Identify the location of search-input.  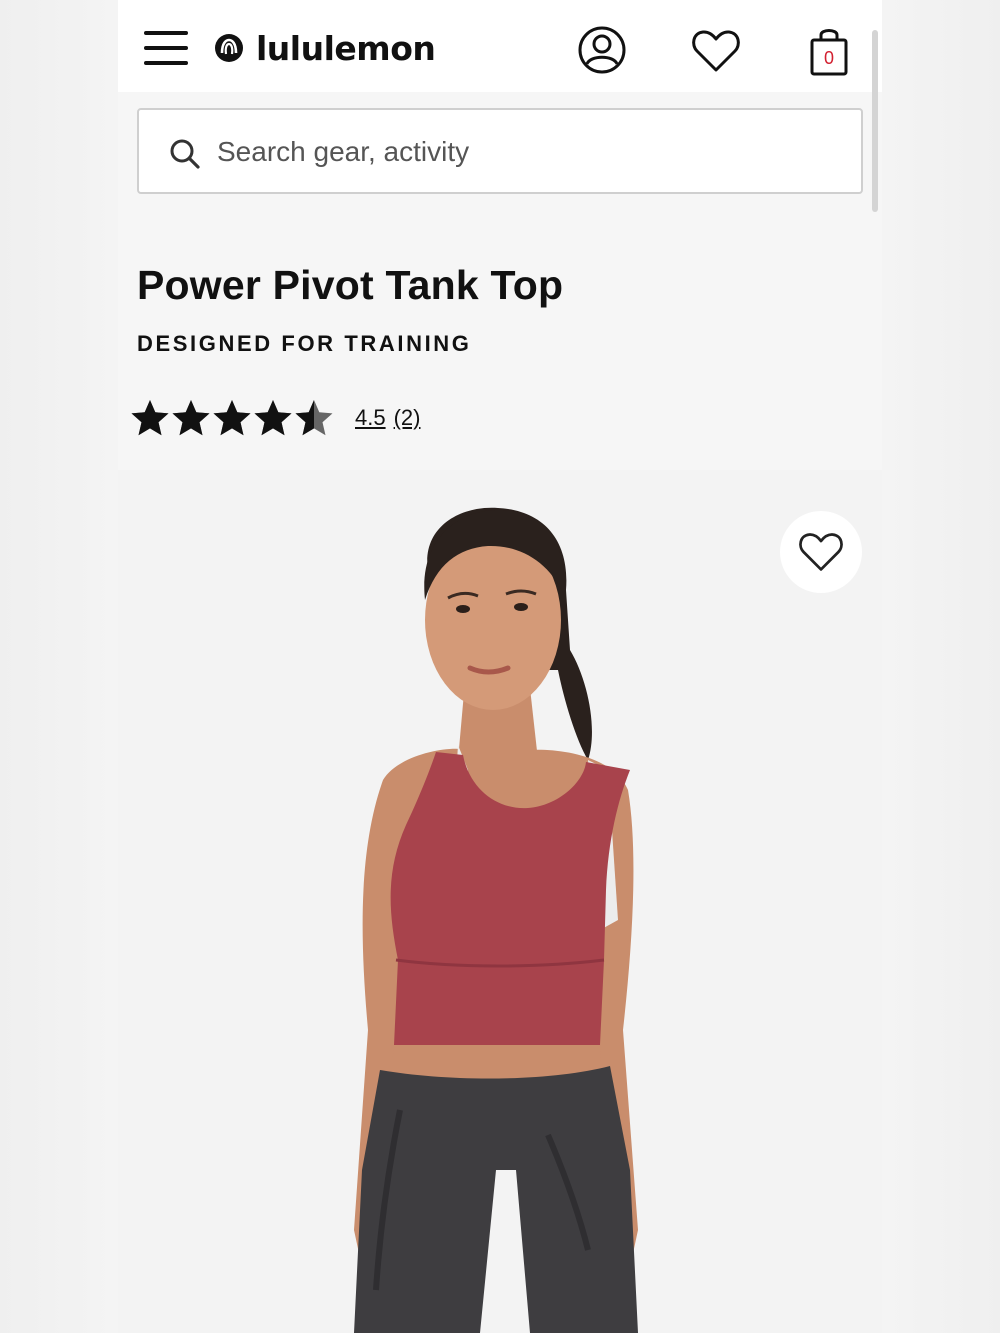
(527, 152).